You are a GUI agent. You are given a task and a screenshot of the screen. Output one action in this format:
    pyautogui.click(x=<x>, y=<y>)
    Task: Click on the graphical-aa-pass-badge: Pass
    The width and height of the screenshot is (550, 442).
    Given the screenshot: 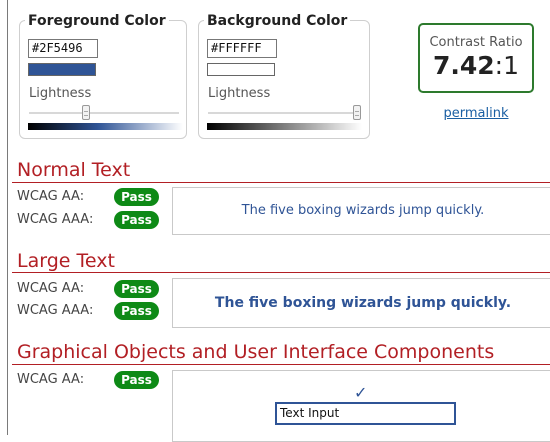 What is the action you would take?
    pyautogui.click(x=136, y=380)
    